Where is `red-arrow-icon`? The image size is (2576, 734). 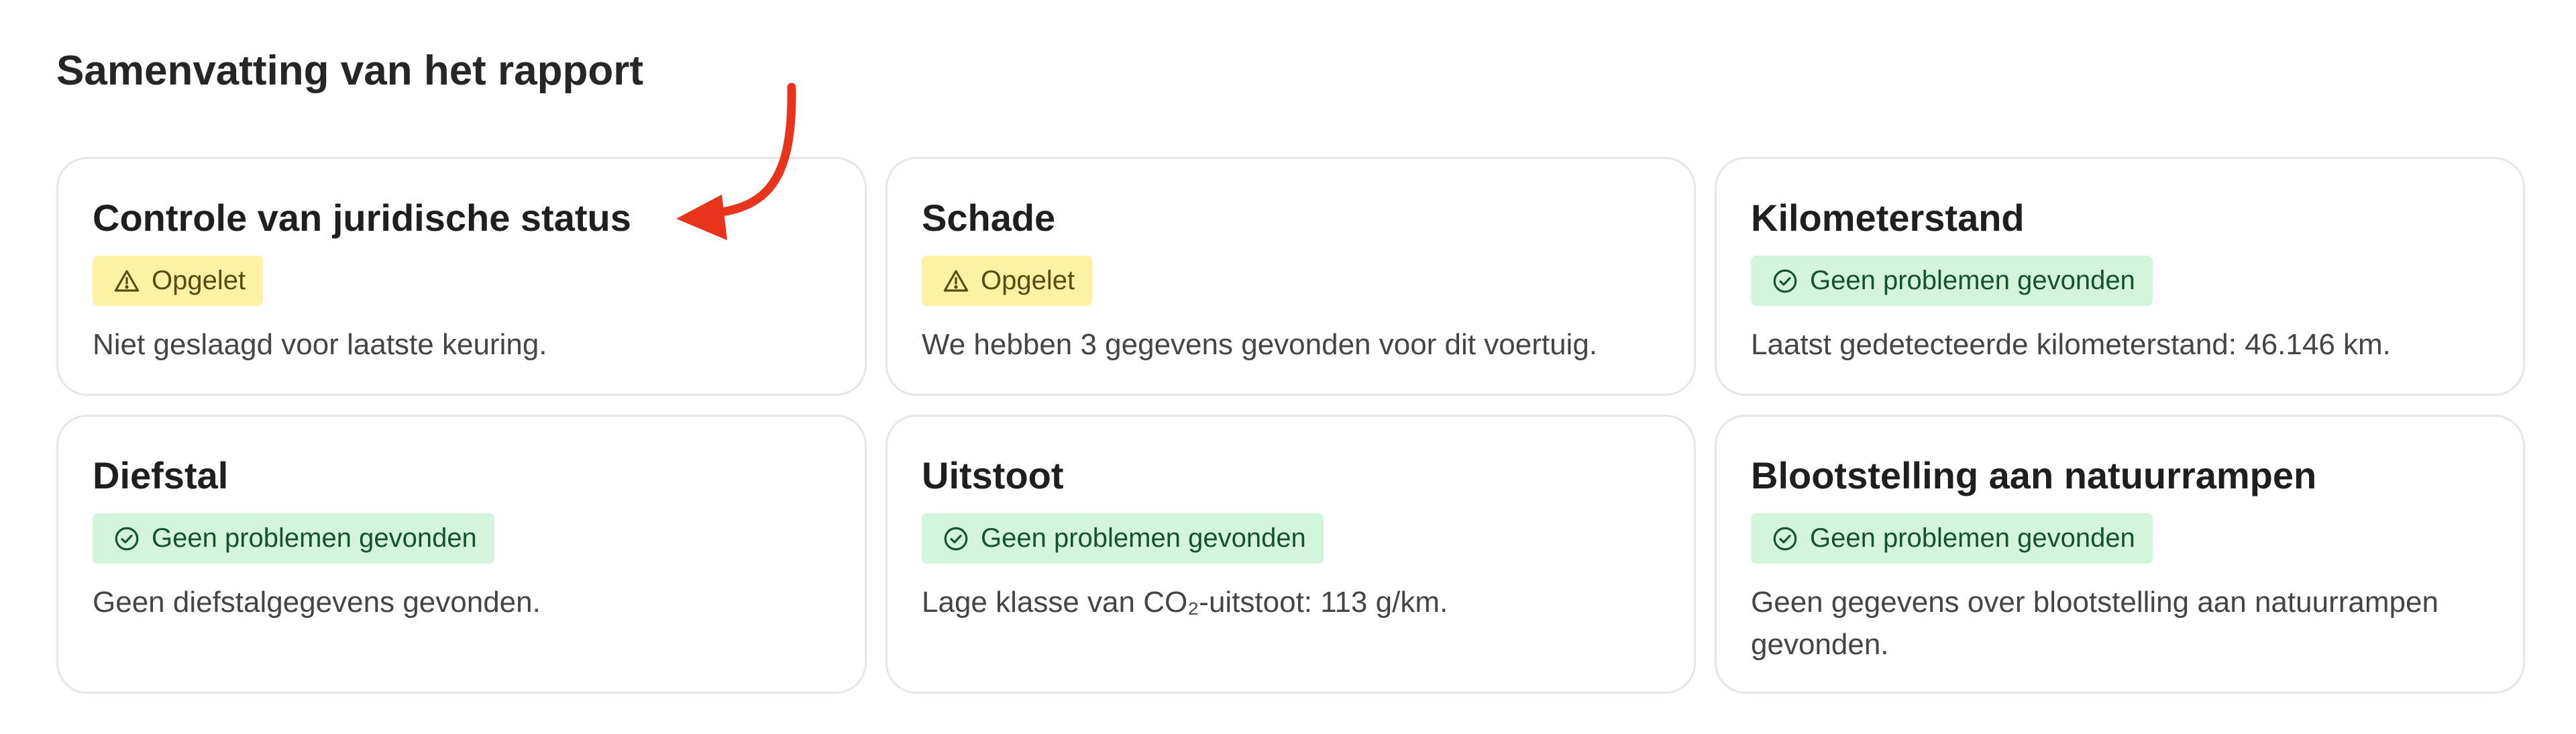 red-arrow-icon is located at coordinates (736, 161).